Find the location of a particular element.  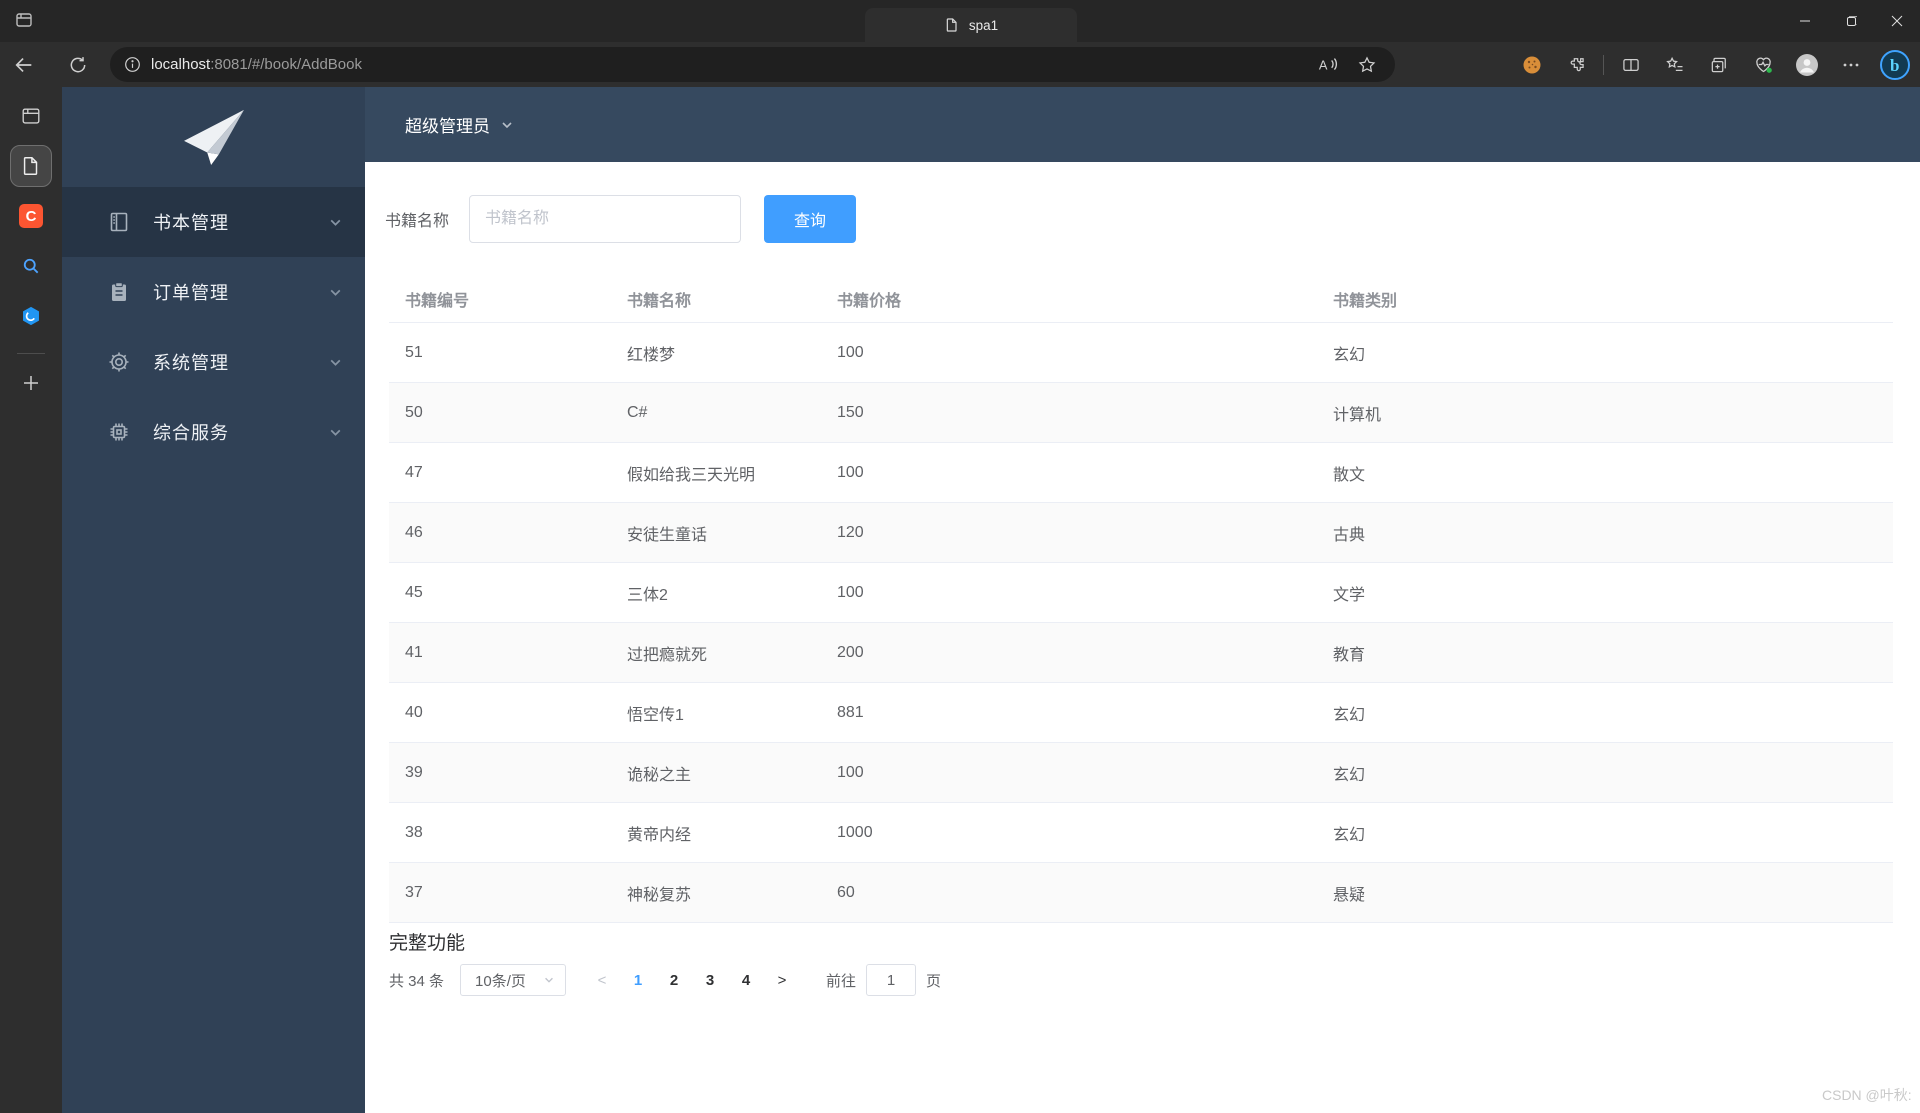

extensions-puzzle-icon is located at coordinates (1576, 65).